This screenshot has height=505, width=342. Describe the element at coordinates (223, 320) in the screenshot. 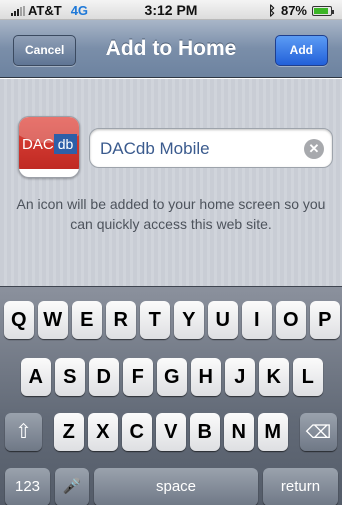

I see `key-u: U` at that location.